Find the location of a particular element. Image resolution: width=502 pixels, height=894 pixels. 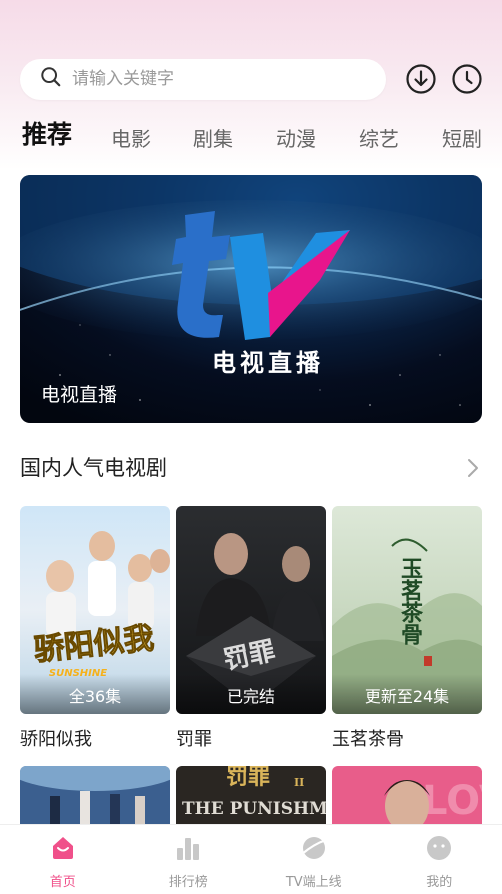

drama-card: 骄阳似我 SUNSHINE 全36集 骄阳似我 is located at coordinates (95, 628).